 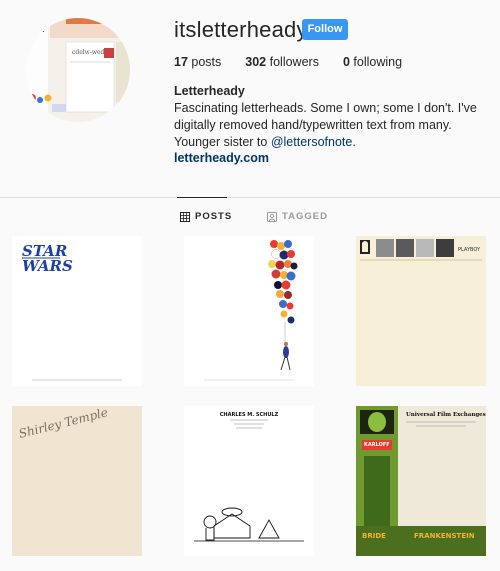 I want to click on following-stat: 0 following, so click(x=372, y=62).